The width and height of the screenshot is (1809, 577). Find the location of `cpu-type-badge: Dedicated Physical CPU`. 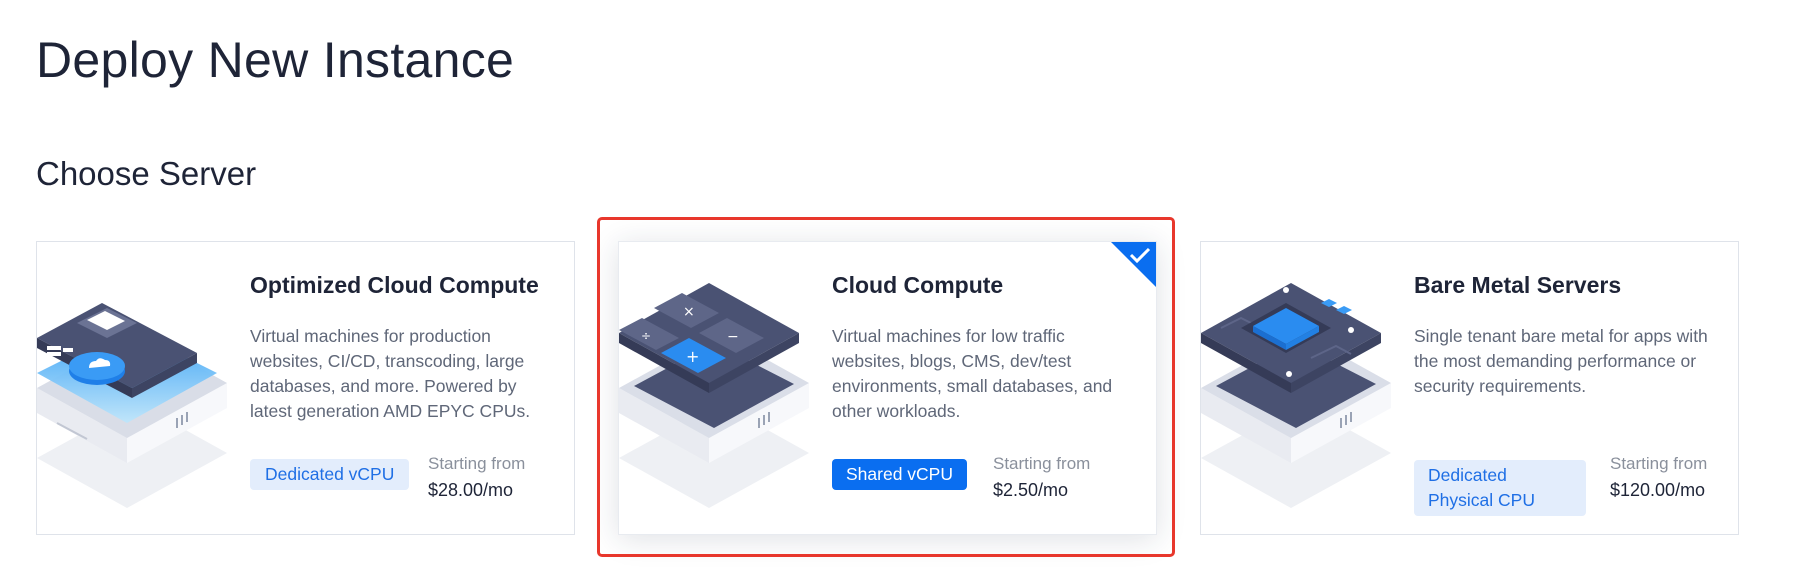

cpu-type-badge: Dedicated Physical CPU is located at coordinates (1500, 488).